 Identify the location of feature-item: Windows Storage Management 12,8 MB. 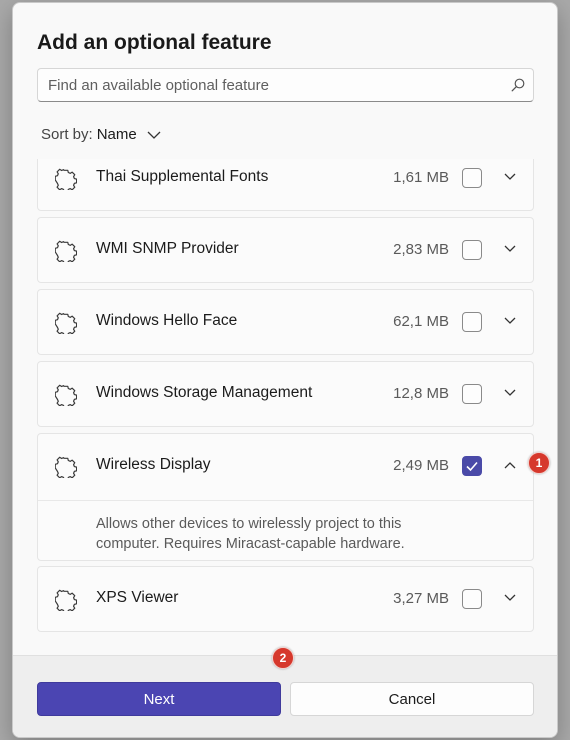
(285, 394).